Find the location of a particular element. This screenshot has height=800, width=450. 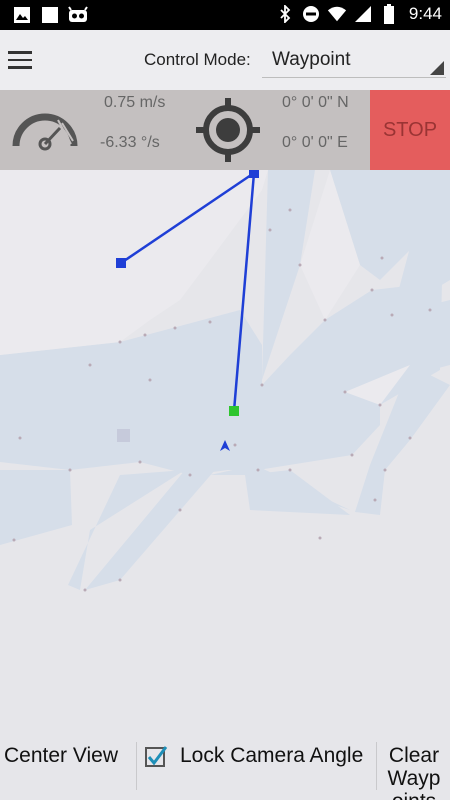

gps-target-icon is located at coordinates (228, 130).